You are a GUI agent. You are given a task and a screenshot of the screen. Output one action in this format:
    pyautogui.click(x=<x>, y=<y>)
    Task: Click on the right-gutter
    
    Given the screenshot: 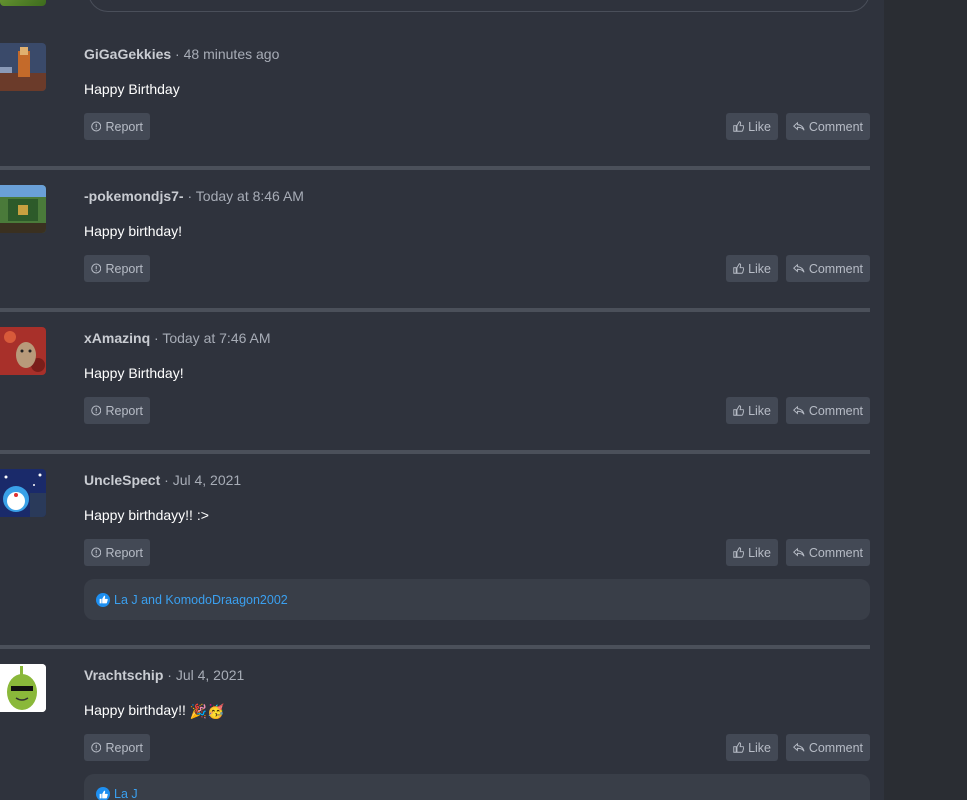 What is the action you would take?
    pyautogui.click(x=925, y=400)
    